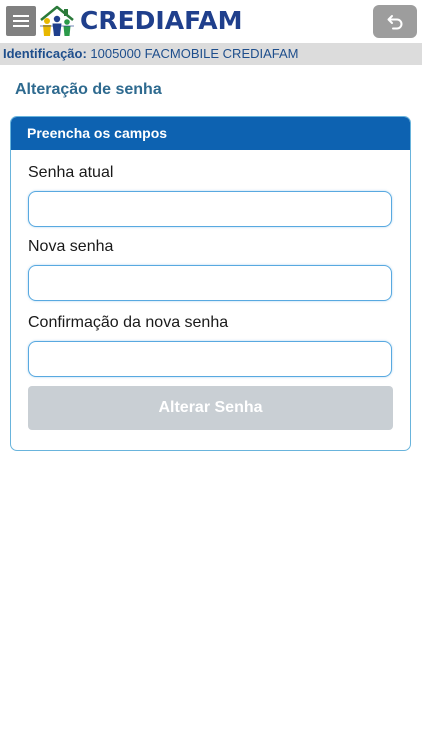  What do you see at coordinates (45, 53) in the screenshot?
I see `identification-label: Identificação:` at bounding box center [45, 53].